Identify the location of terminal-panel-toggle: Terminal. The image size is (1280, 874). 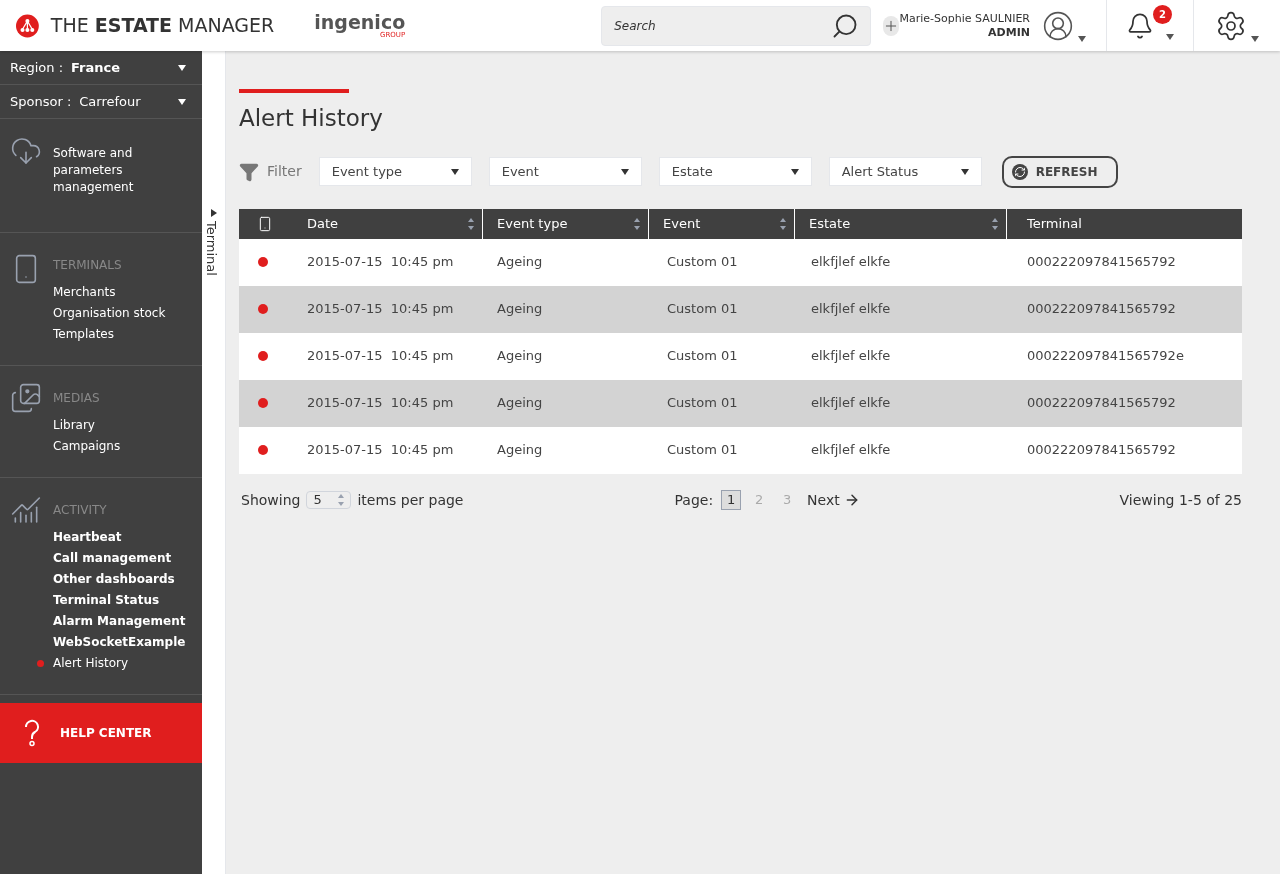
(214, 462).